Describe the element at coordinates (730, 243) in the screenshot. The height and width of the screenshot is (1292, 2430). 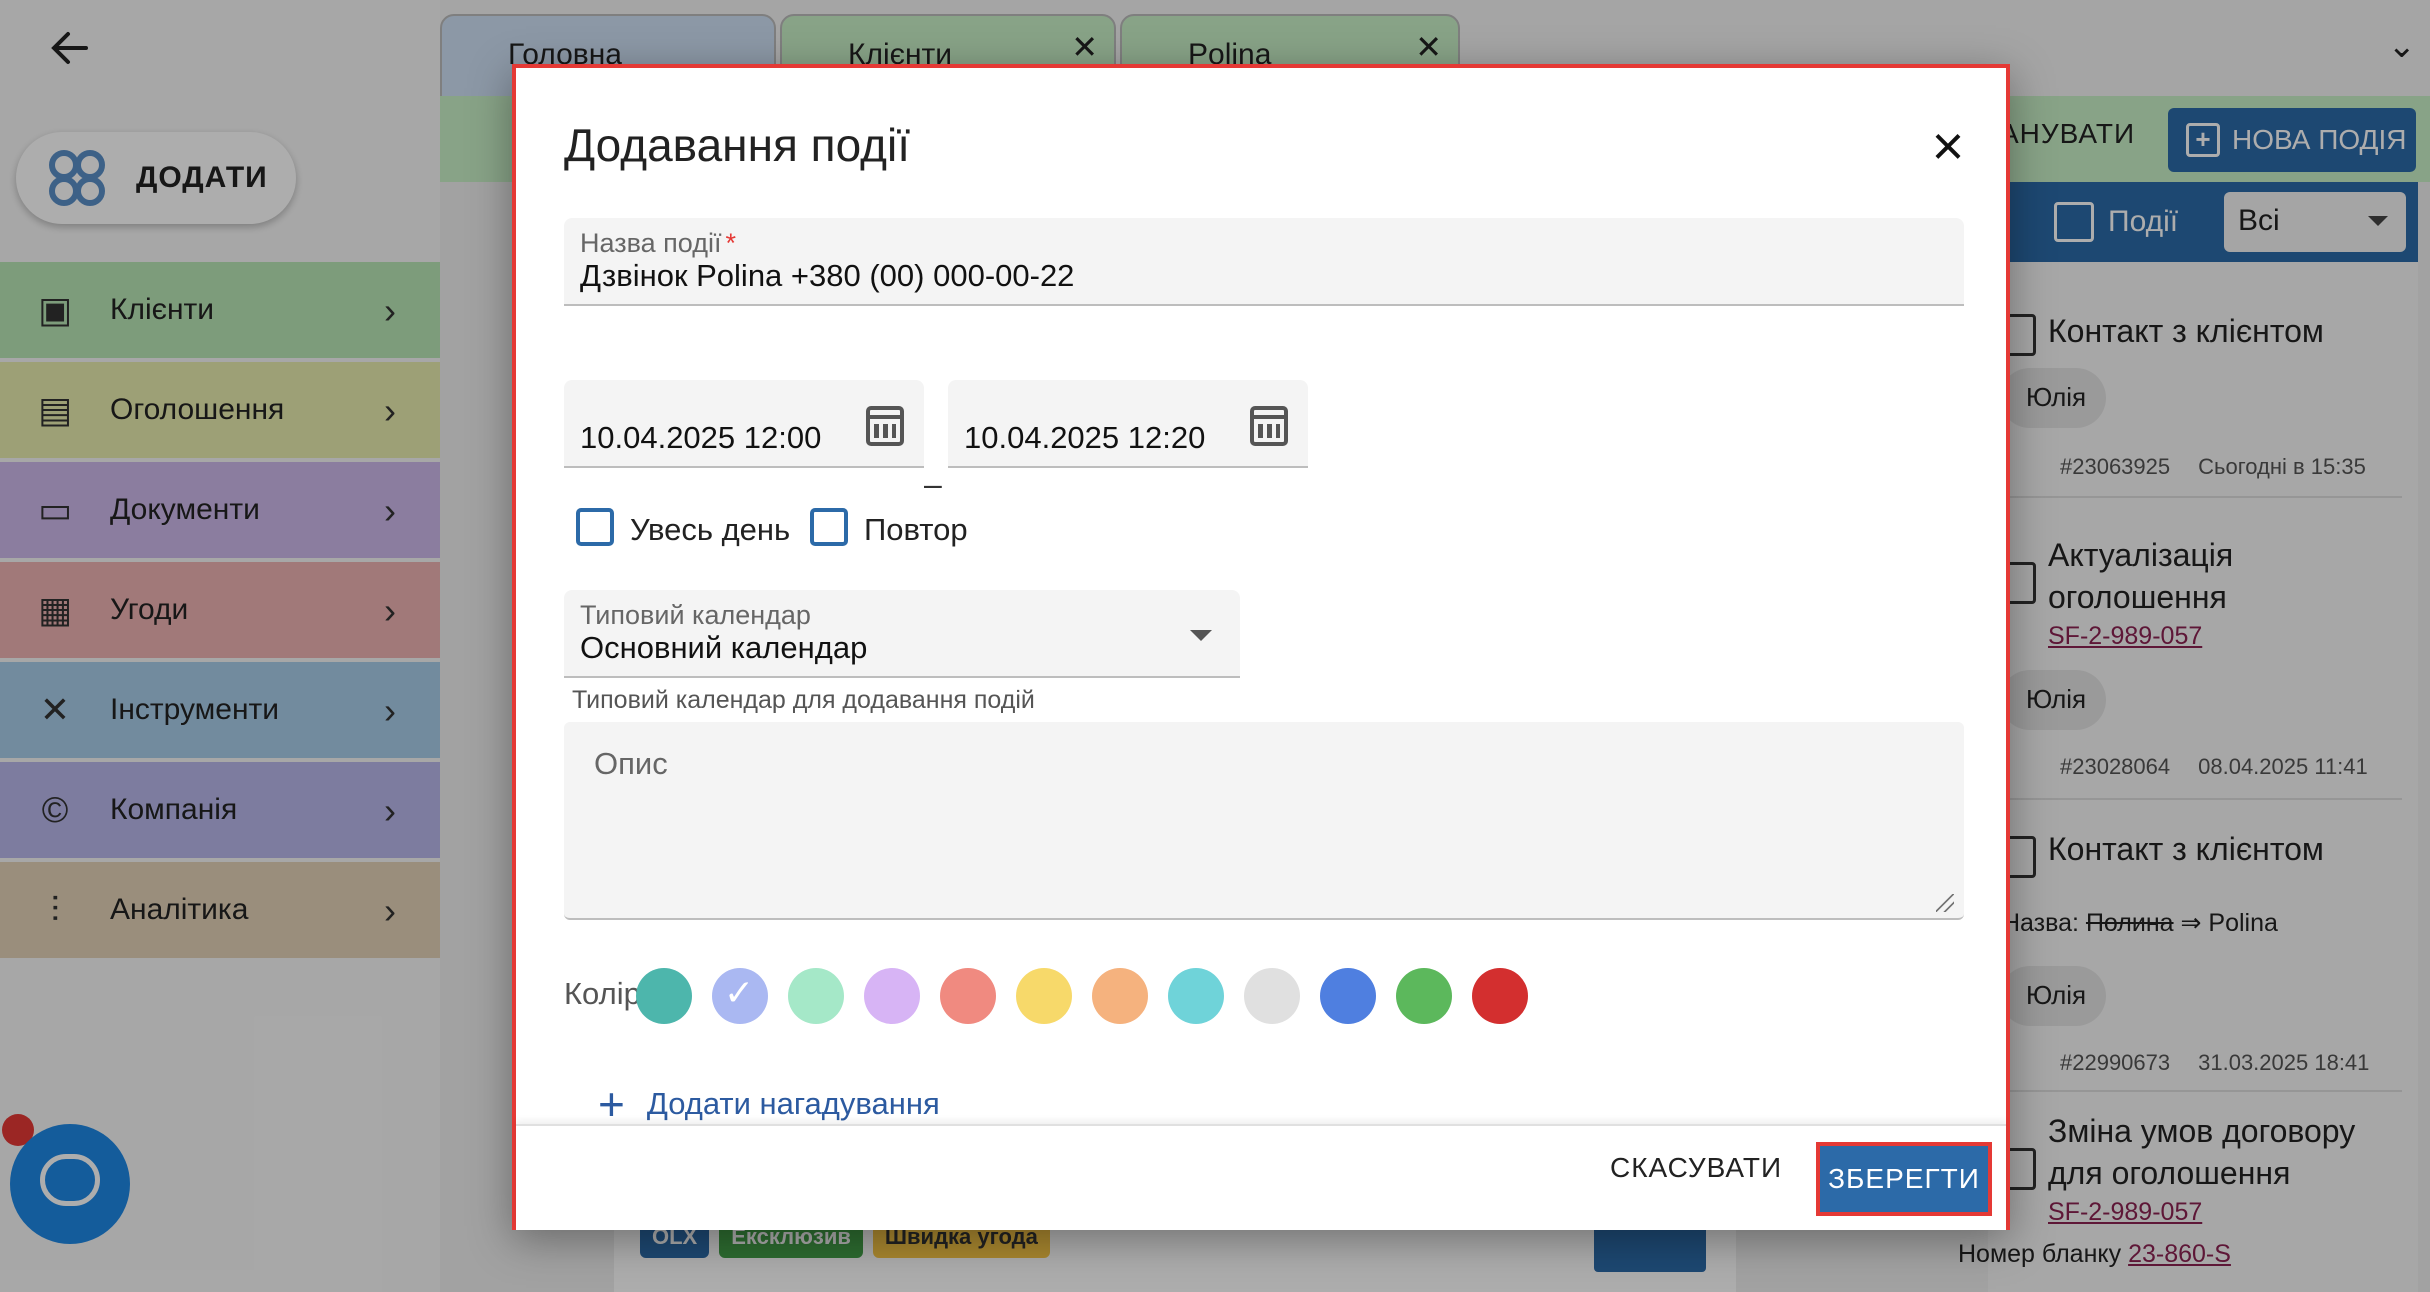
I see `required-mark: *` at that location.